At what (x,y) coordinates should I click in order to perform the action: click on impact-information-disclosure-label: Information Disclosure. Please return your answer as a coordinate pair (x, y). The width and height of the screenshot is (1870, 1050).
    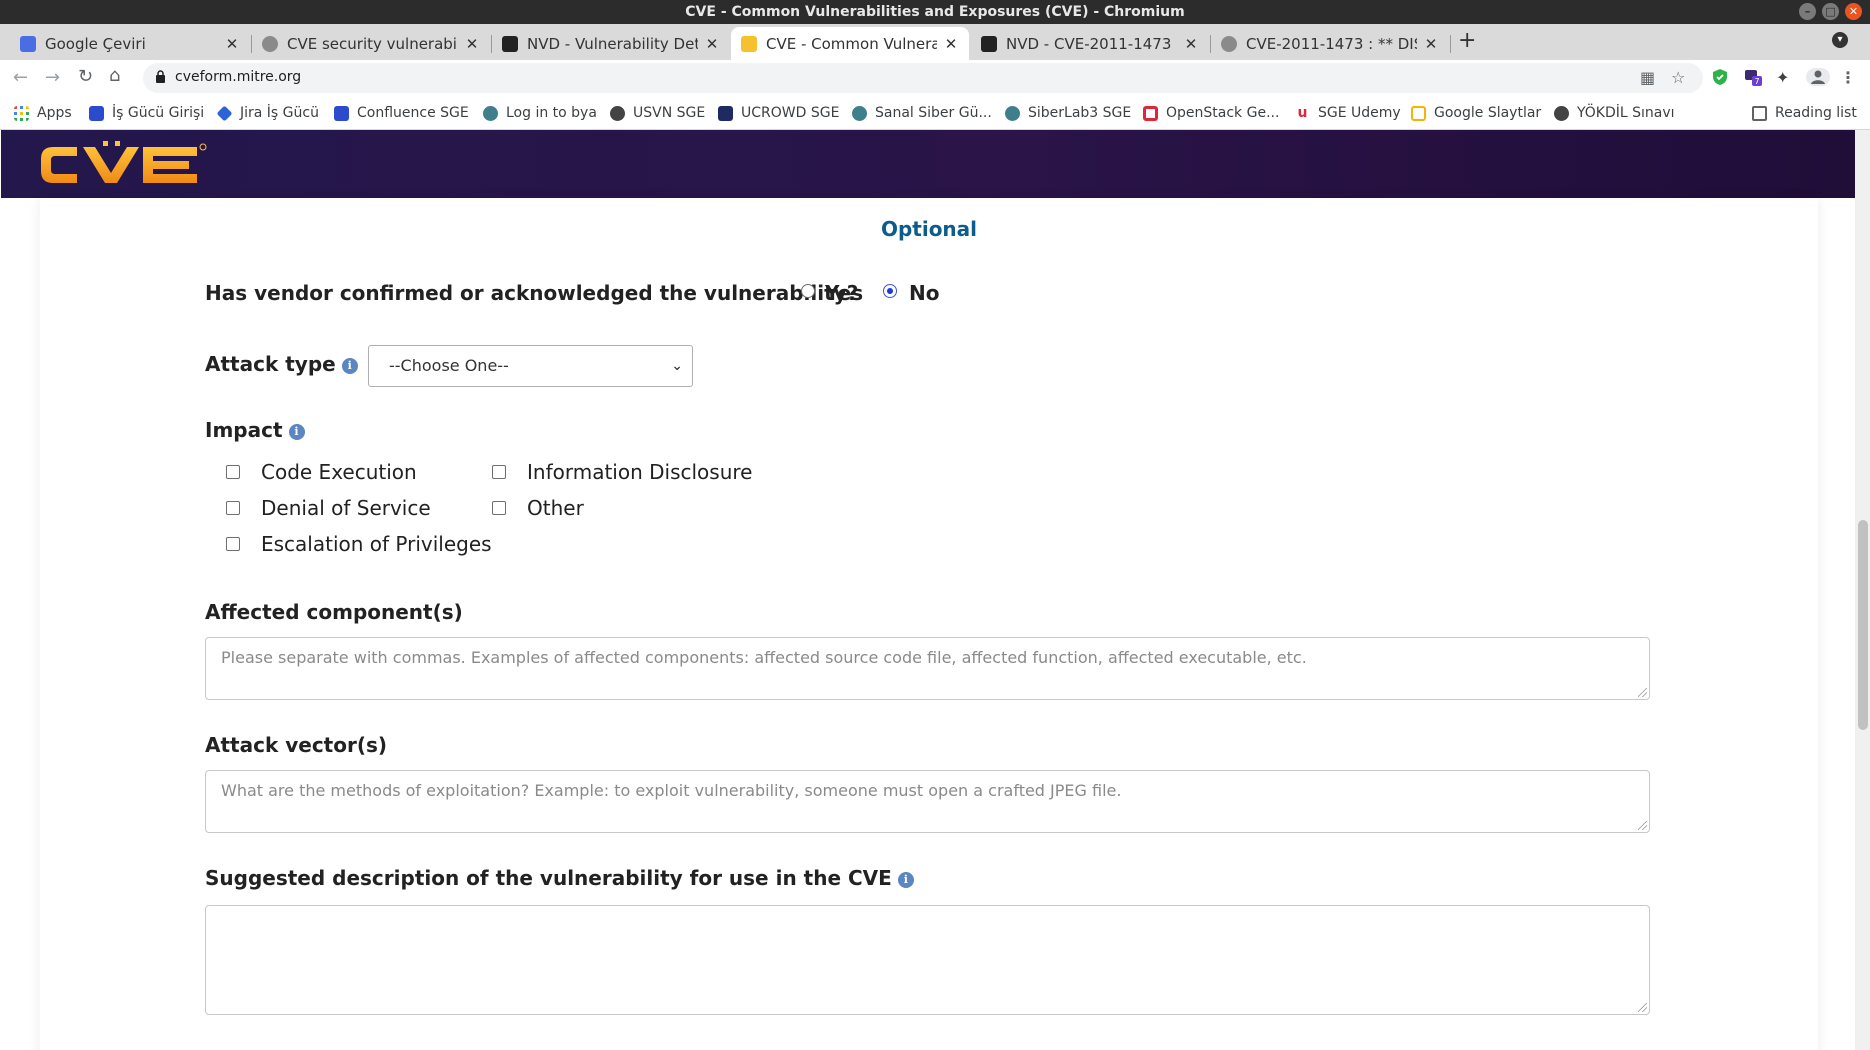
    Looking at the image, I should click on (639, 472).